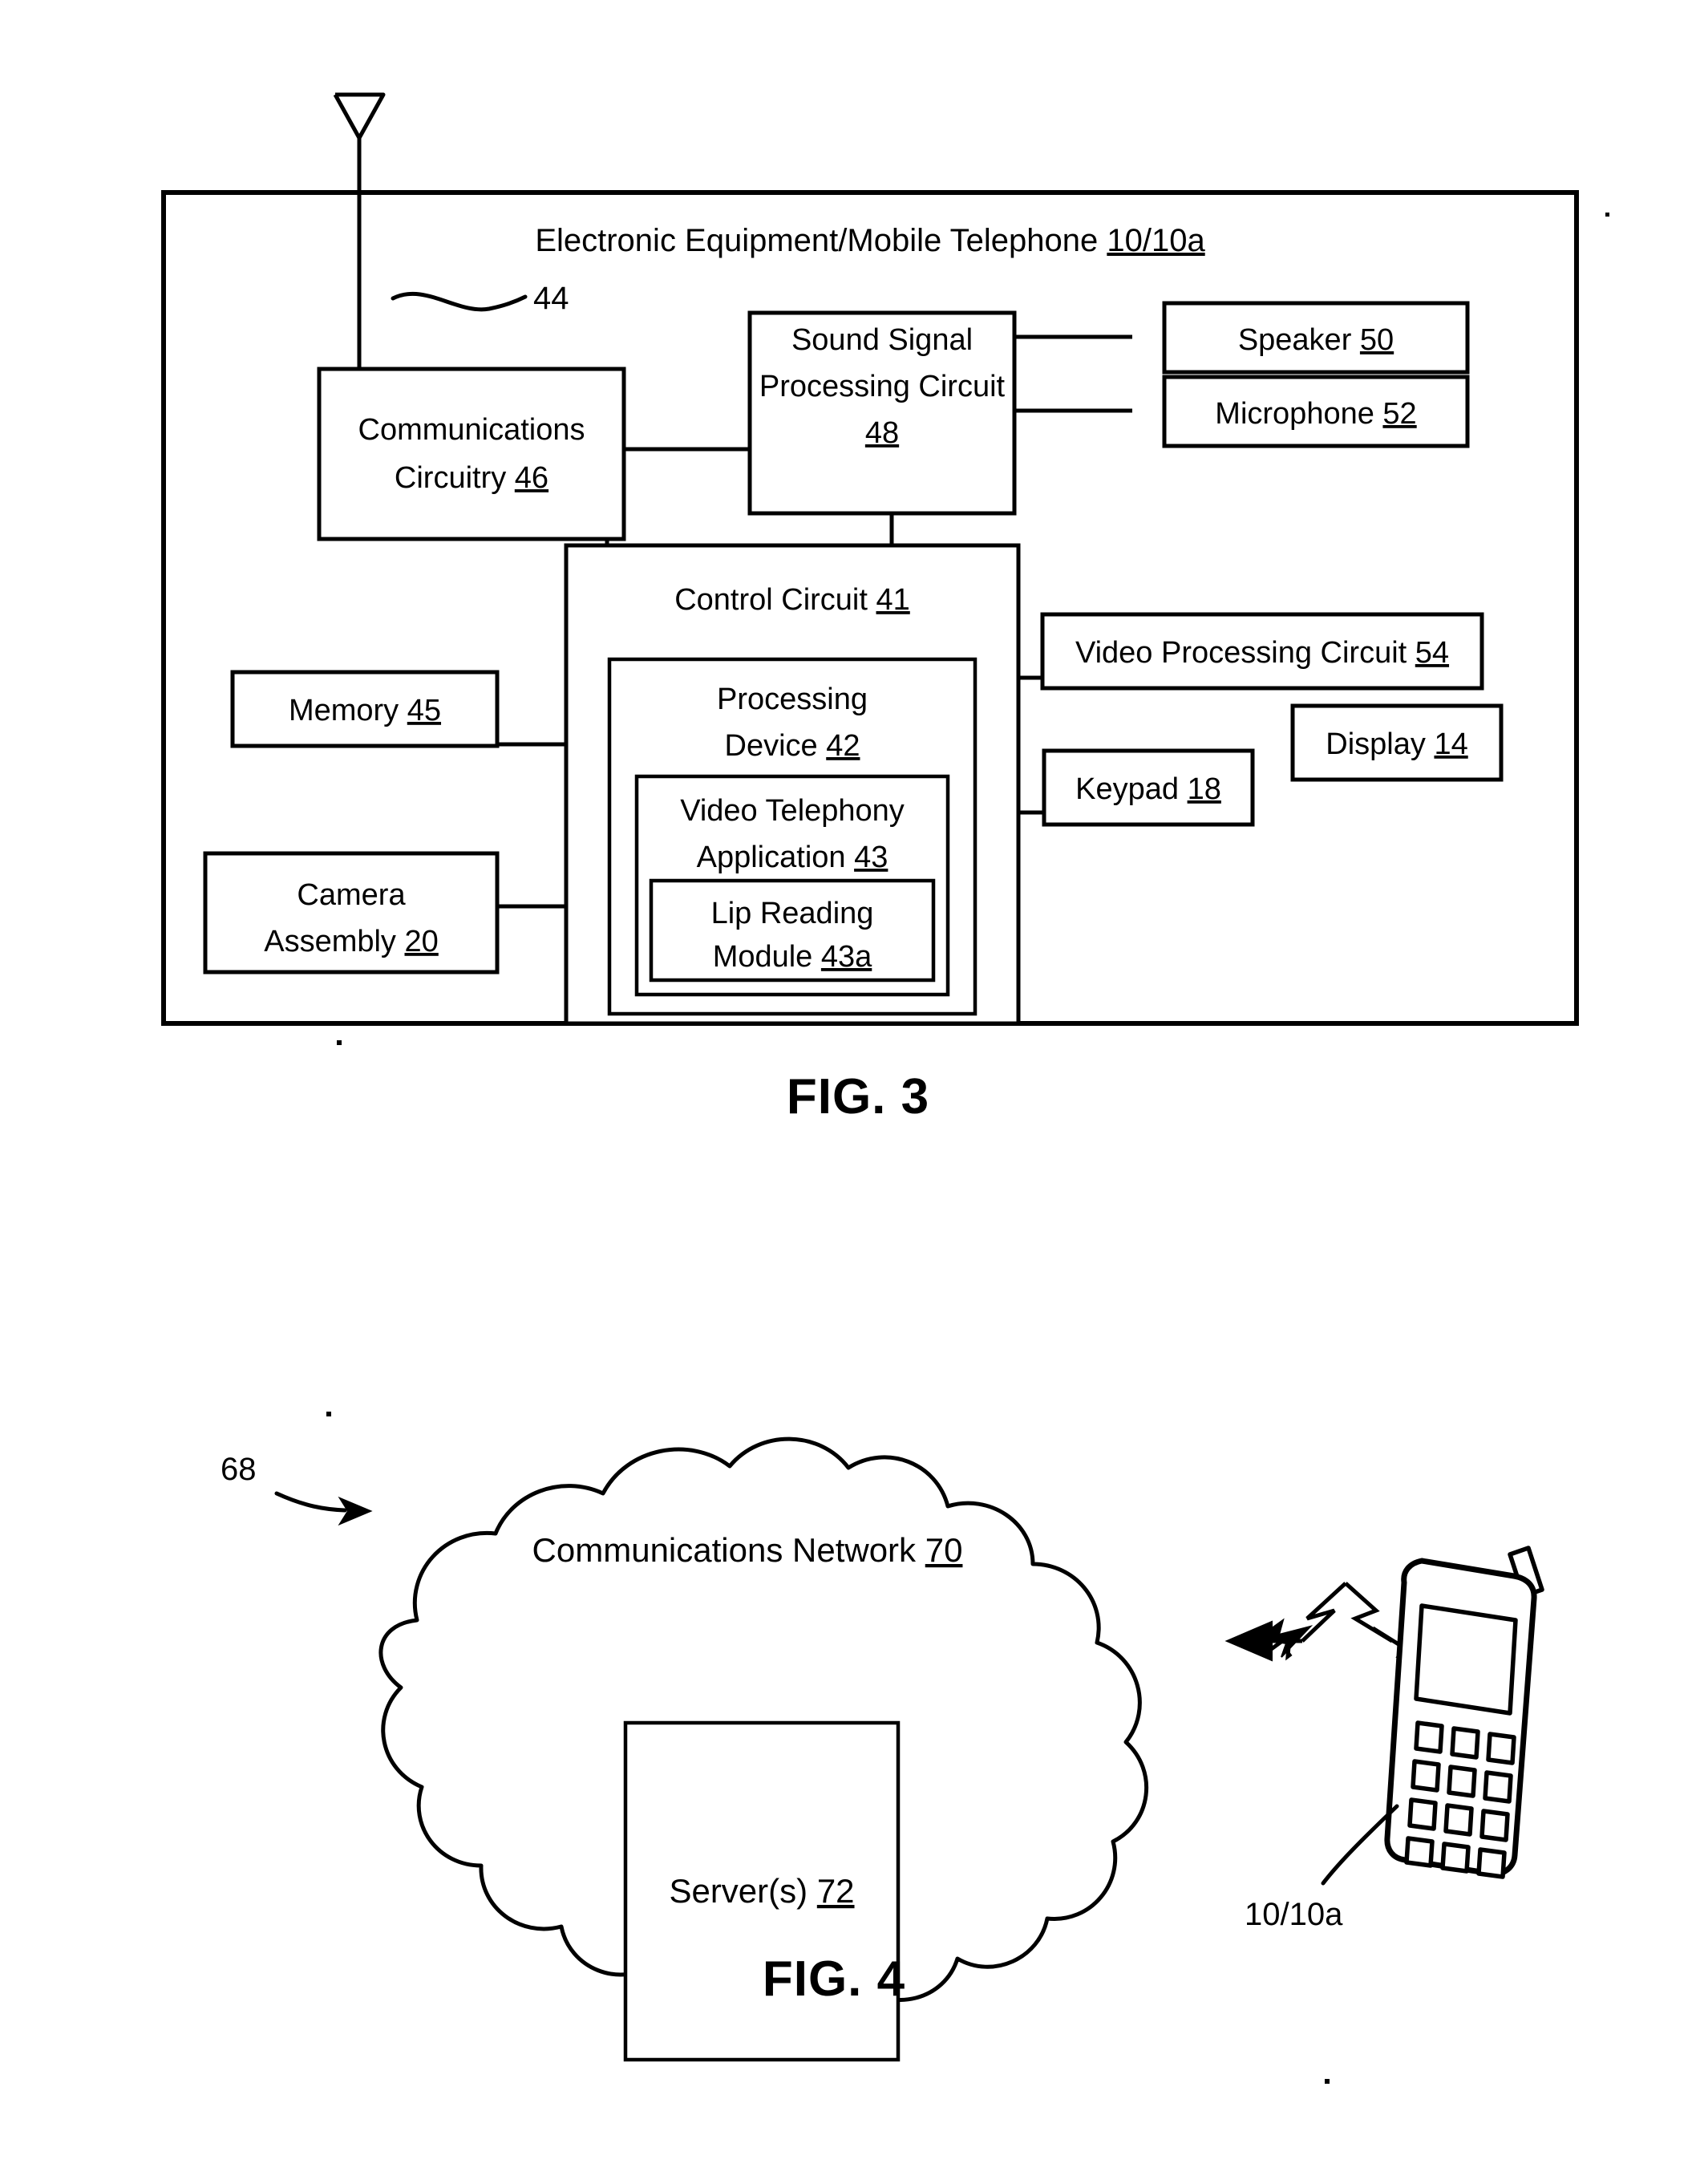 The width and height of the screenshot is (1696, 2184). I want to click on block-display: Display 14, so click(1397, 742).